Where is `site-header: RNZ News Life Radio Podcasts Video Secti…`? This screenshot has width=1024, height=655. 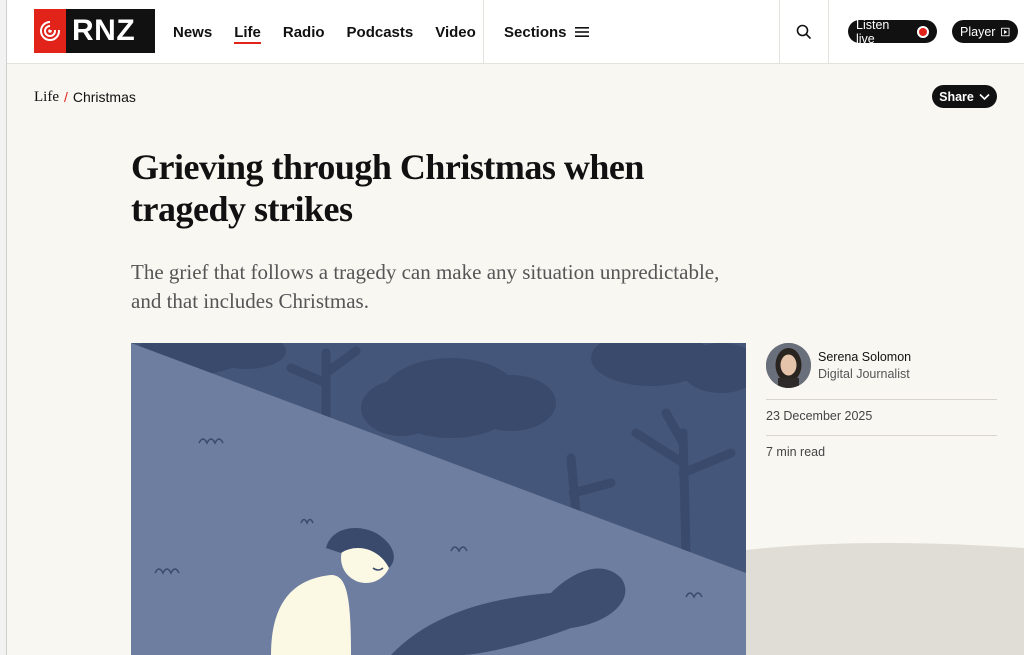 site-header: RNZ News Life Radio Podcasts Video Secti… is located at coordinates (515, 32).